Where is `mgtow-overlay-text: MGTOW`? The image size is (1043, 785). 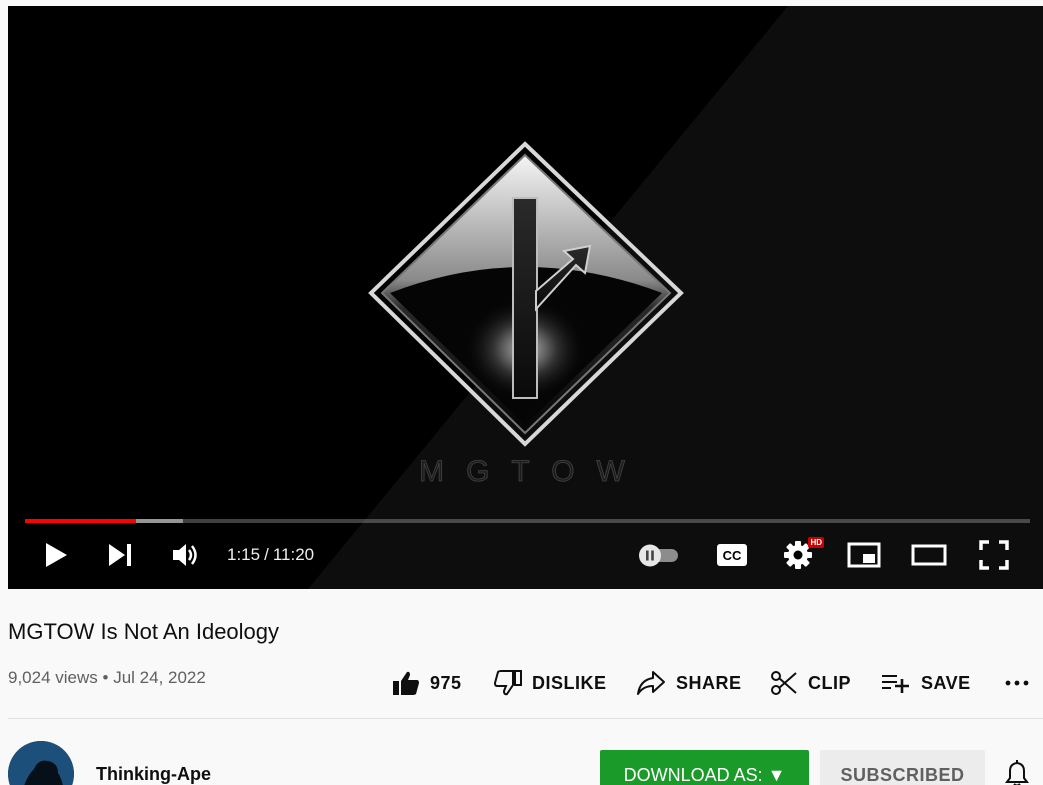
mgtow-overlay-text: MGTOW is located at coordinates (533, 470).